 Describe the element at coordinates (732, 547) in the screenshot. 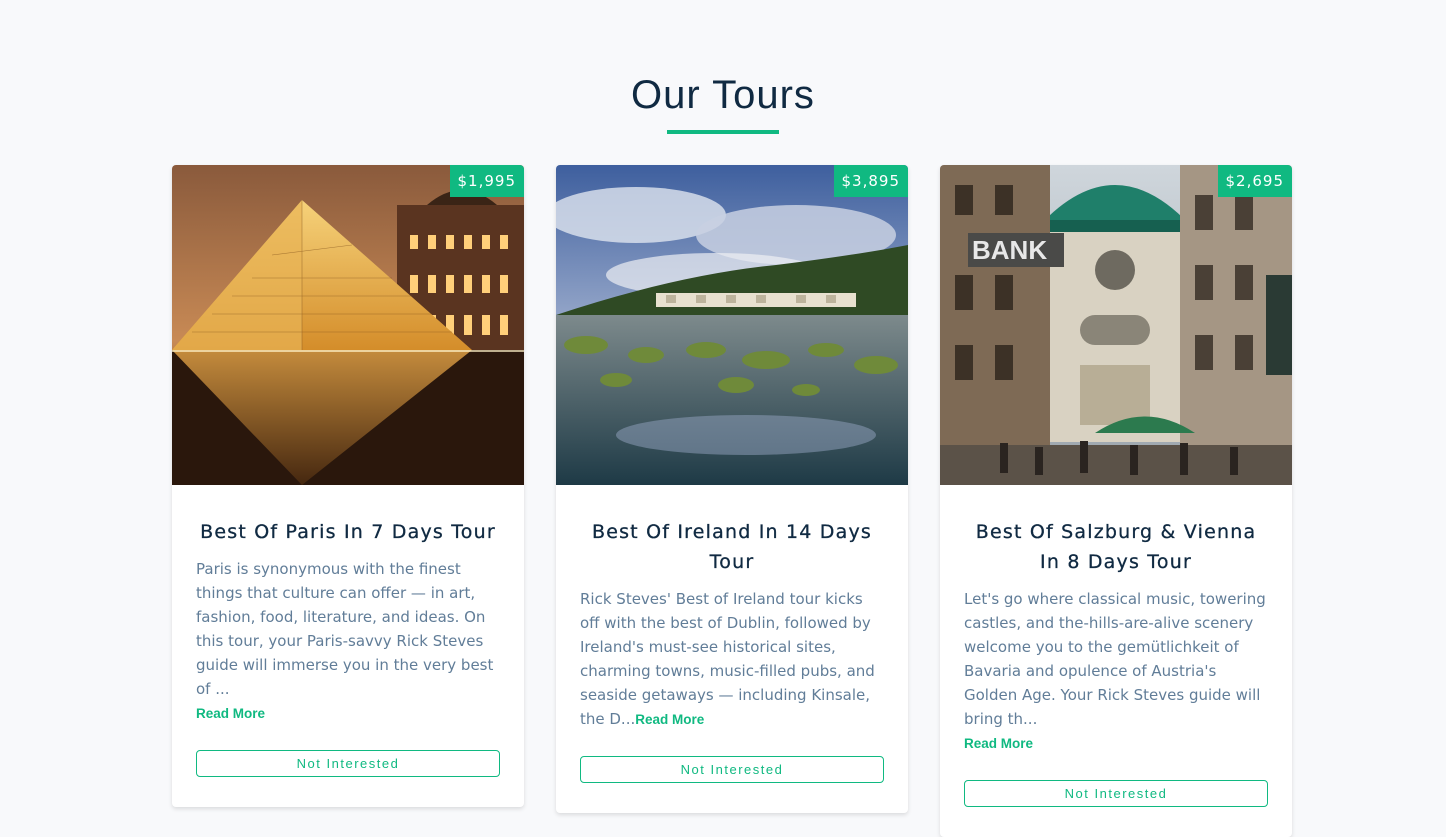

I see `tour-name: Best Of Ireland In 14 Days Tour` at that location.